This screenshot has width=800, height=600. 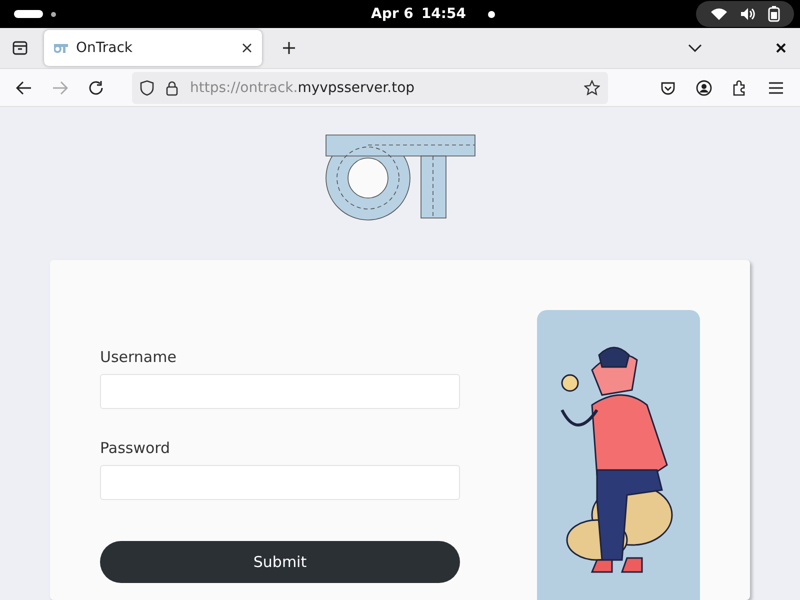 What do you see at coordinates (704, 88) in the screenshot?
I see `account-icon` at bounding box center [704, 88].